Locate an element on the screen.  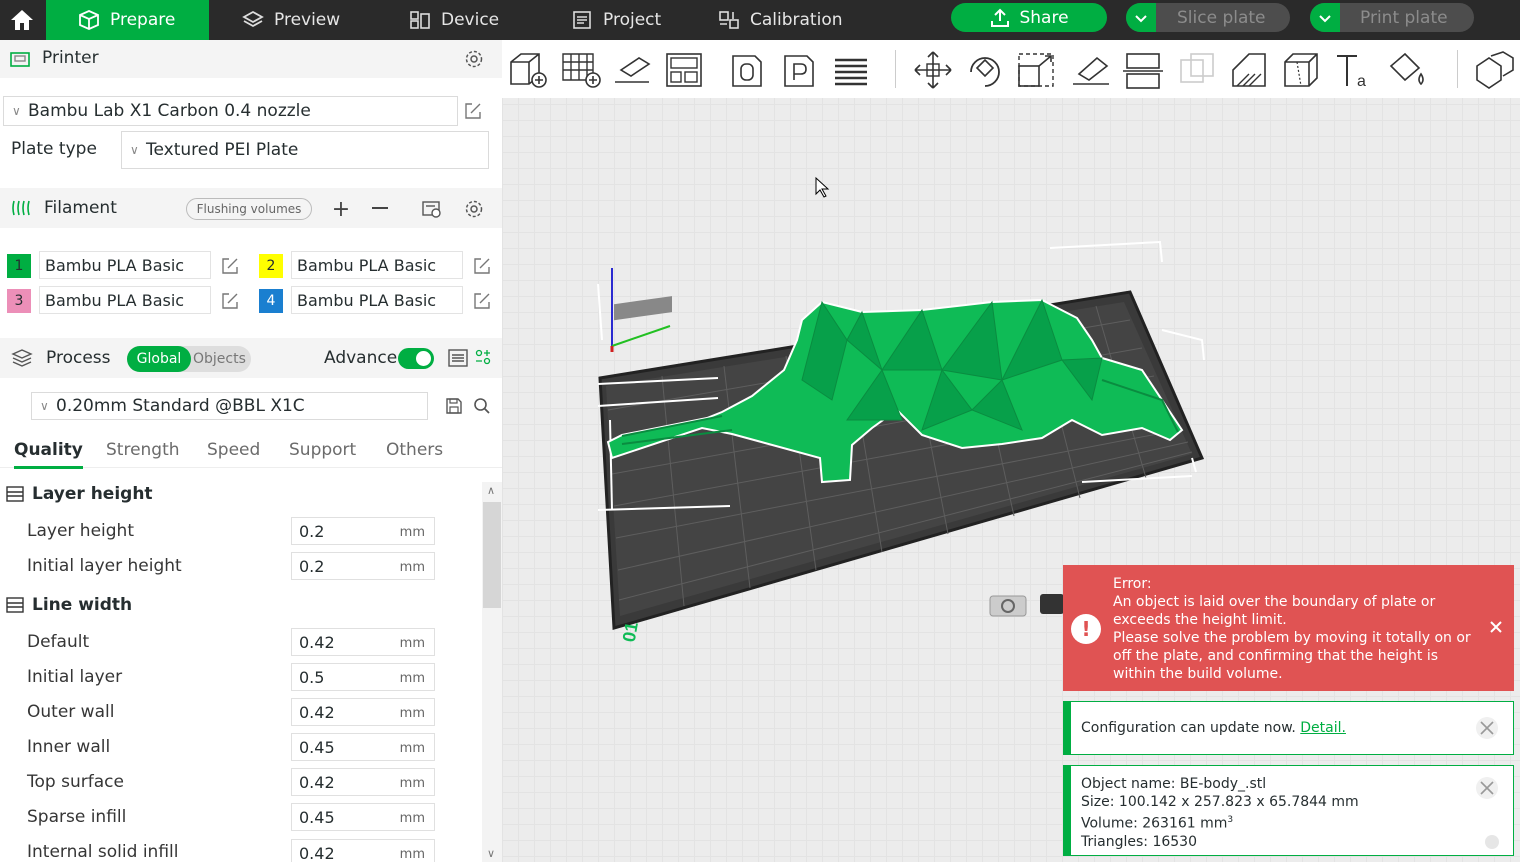
add-plate-icon is located at coordinates (581, 70).